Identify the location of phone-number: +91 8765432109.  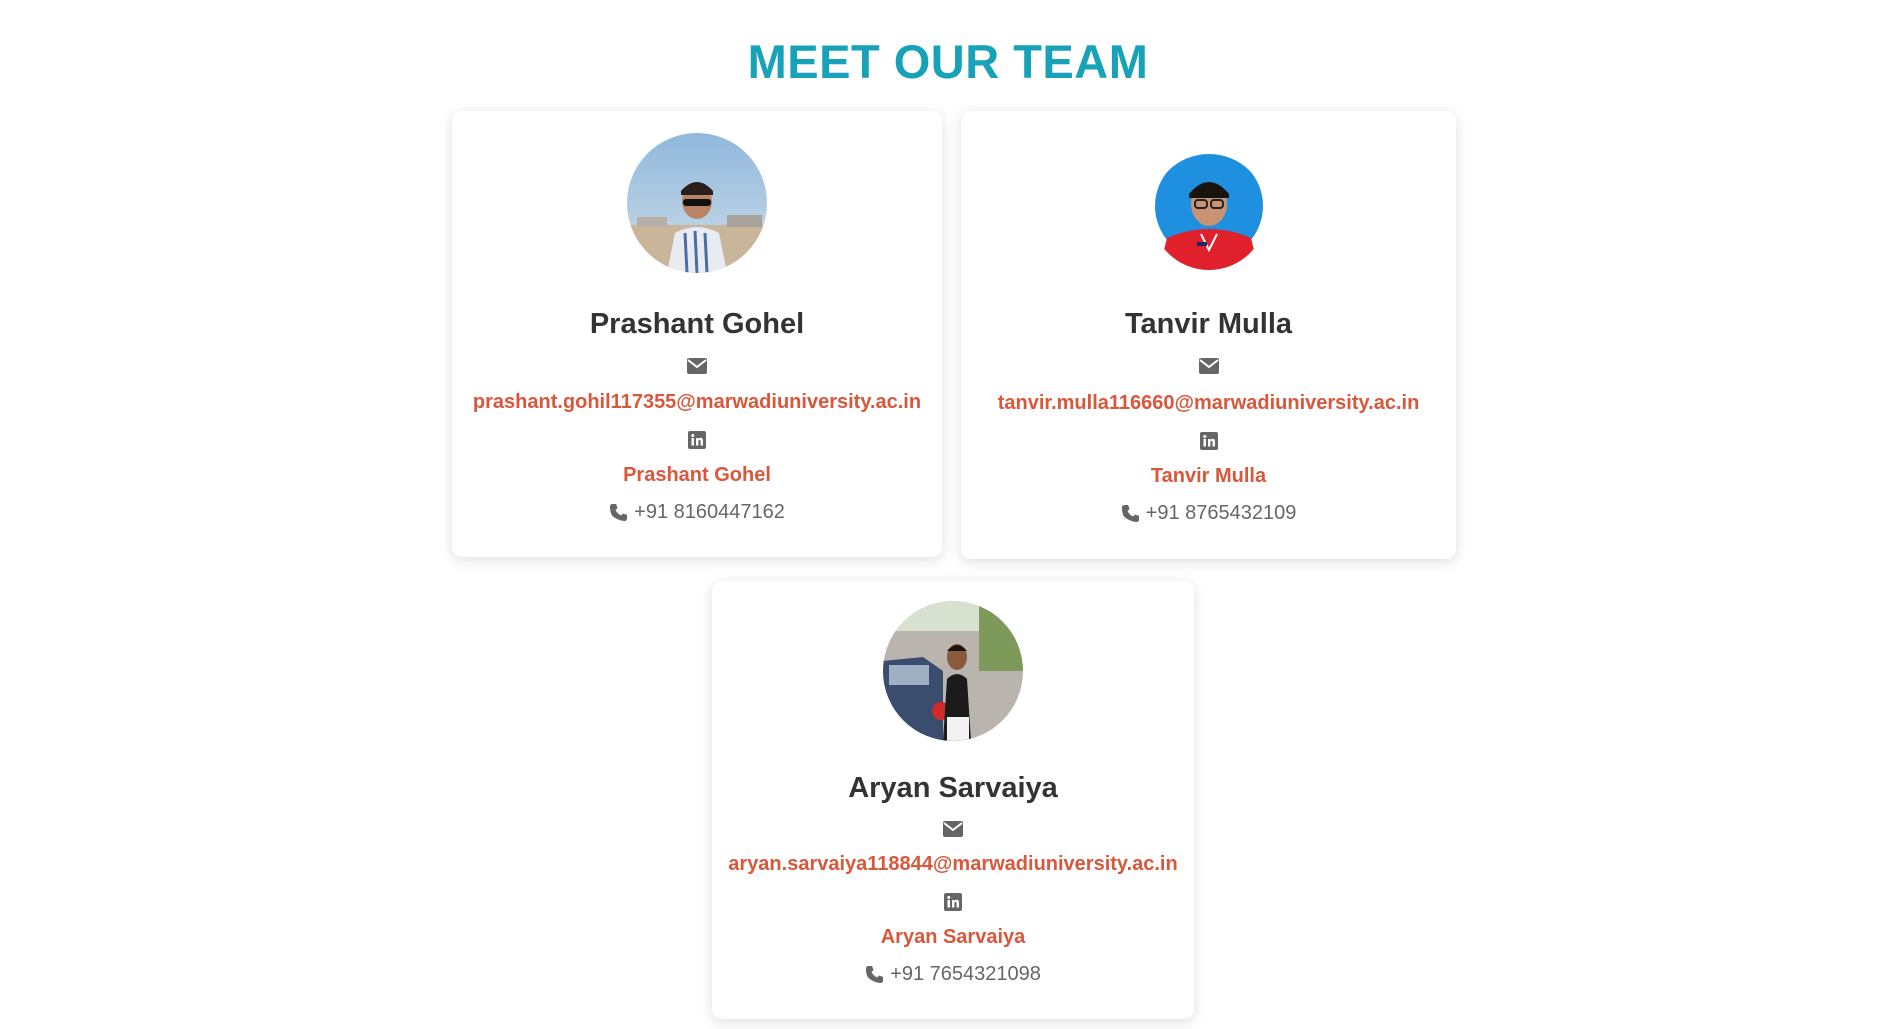
(1221, 513).